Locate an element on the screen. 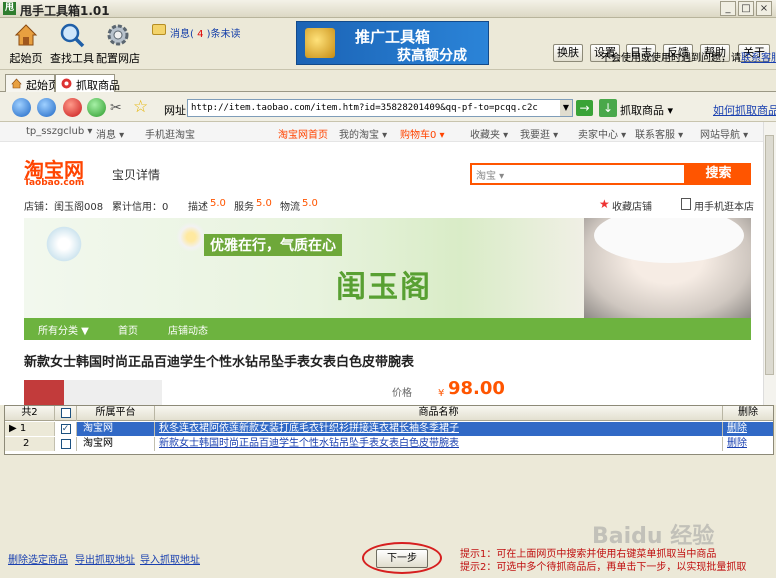 The image size is (776, 578). row-checkbox: ✓ is located at coordinates (66, 429).